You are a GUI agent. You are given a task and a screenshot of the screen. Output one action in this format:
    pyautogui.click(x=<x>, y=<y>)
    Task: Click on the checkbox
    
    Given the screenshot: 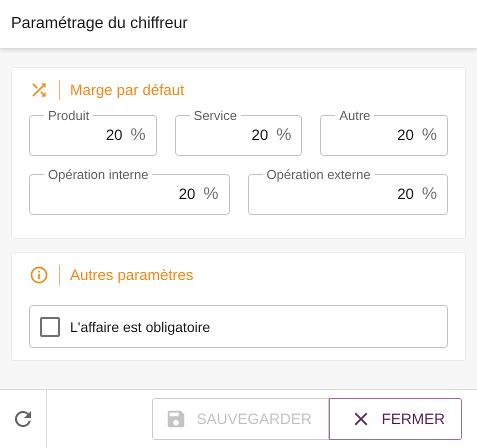 What is the action you would take?
    pyautogui.click(x=50, y=326)
    